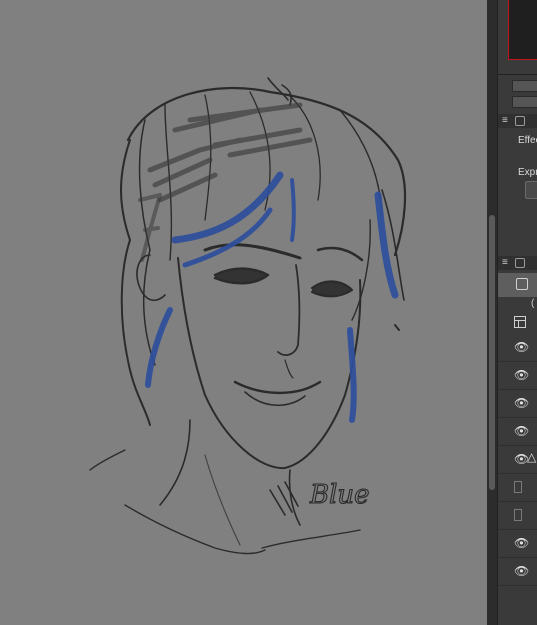  Describe the element at coordinates (533, 303) in the screenshot. I see `paren-glyph: (` at that location.